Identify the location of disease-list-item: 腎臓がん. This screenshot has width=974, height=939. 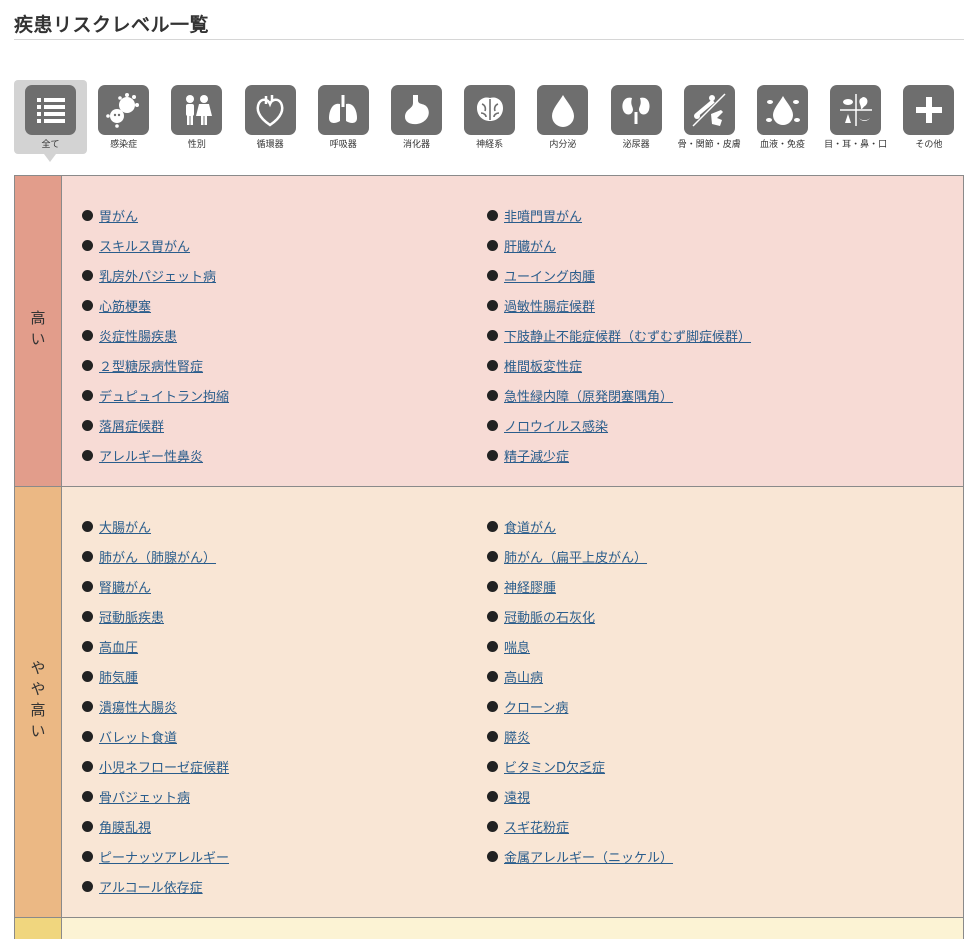
(284, 586).